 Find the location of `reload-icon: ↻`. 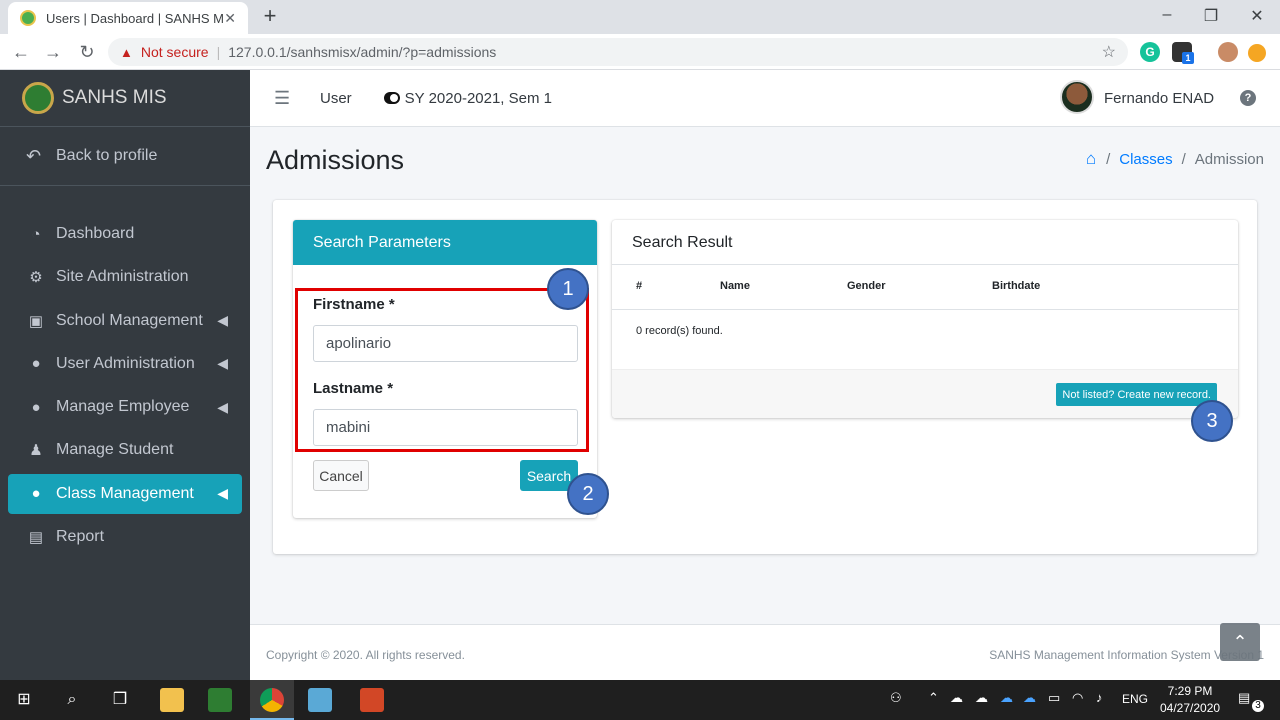

reload-icon: ↻ is located at coordinates (87, 52).